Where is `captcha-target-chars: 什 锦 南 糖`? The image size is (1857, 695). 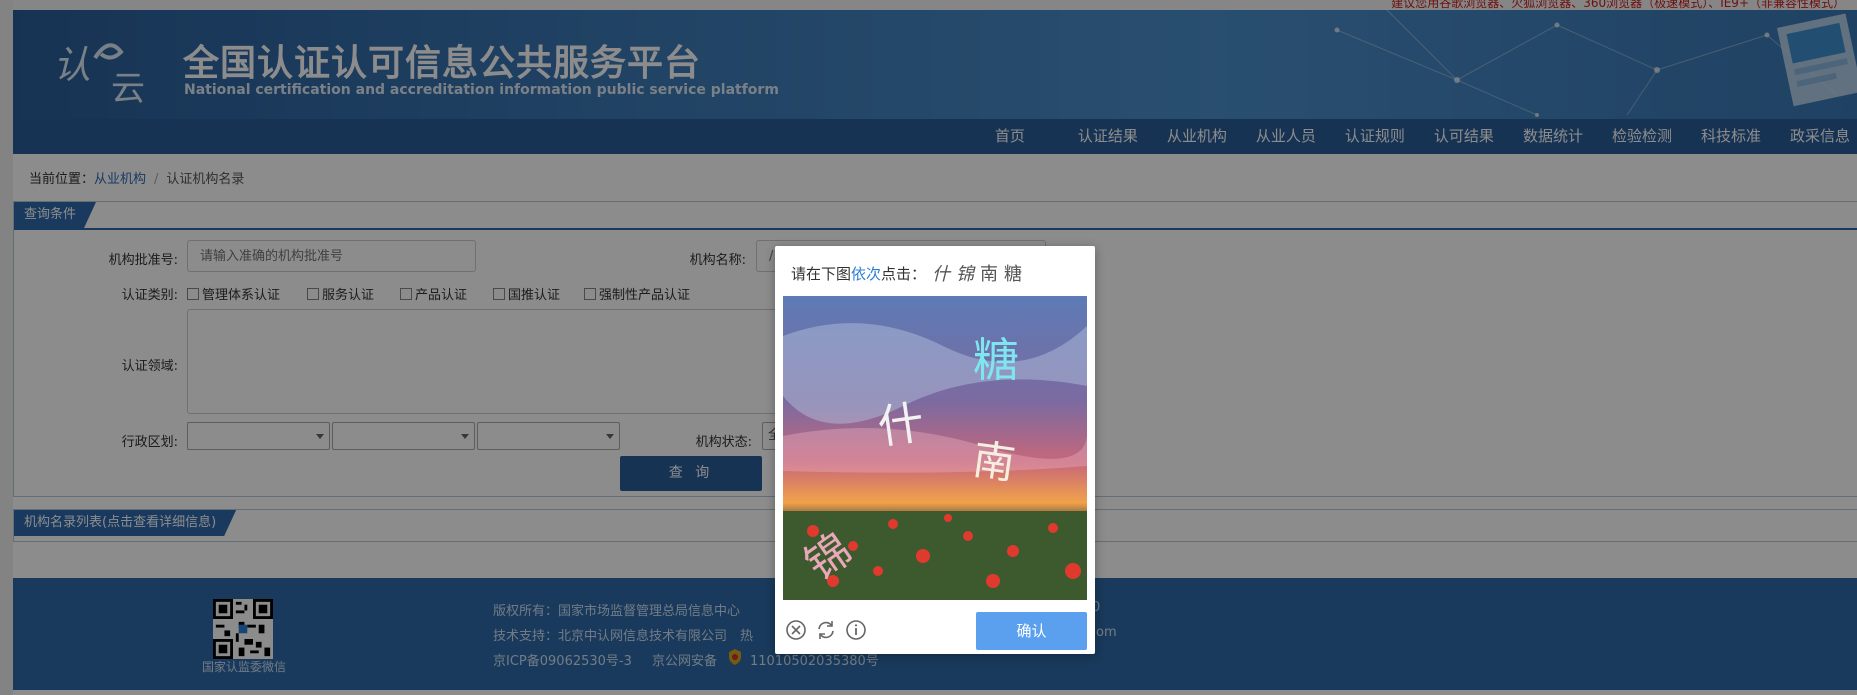
captcha-target-chars: 什 锦 南 糖 is located at coordinates (980, 273).